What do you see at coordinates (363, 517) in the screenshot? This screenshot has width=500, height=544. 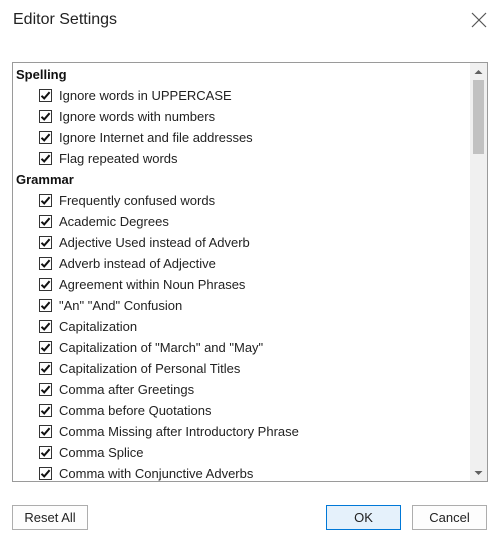 I see `ok-button: OK` at bounding box center [363, 517].